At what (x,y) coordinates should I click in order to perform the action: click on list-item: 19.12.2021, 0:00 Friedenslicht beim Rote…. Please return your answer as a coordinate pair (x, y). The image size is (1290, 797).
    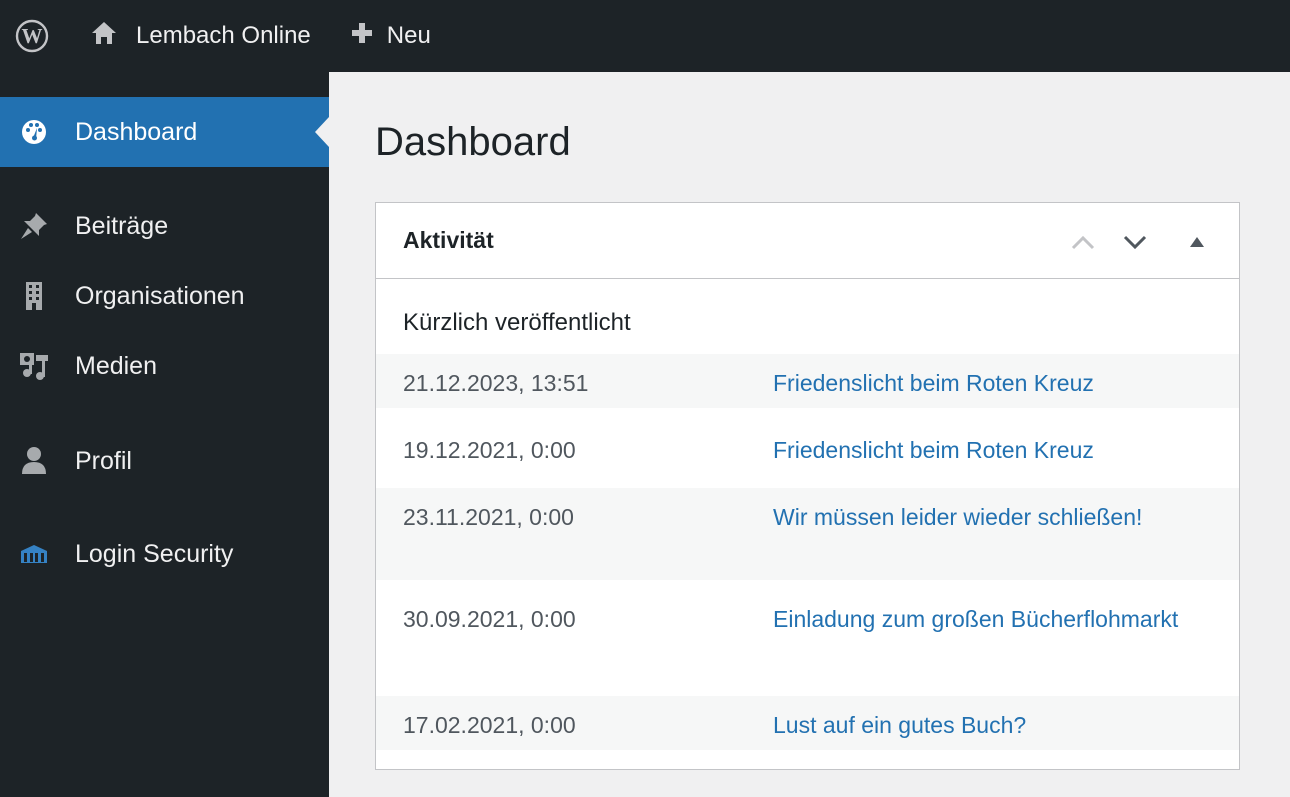
    Looking at the image, I should click on (807, 448).